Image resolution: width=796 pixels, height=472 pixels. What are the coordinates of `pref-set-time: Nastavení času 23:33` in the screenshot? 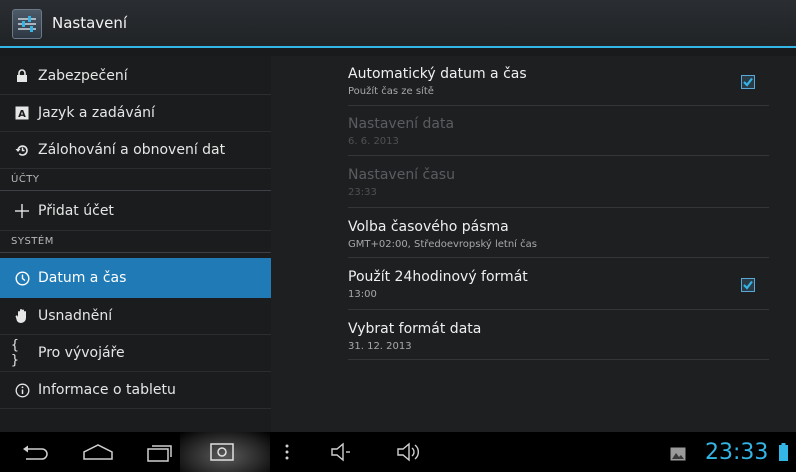 It's located at (558, 182).